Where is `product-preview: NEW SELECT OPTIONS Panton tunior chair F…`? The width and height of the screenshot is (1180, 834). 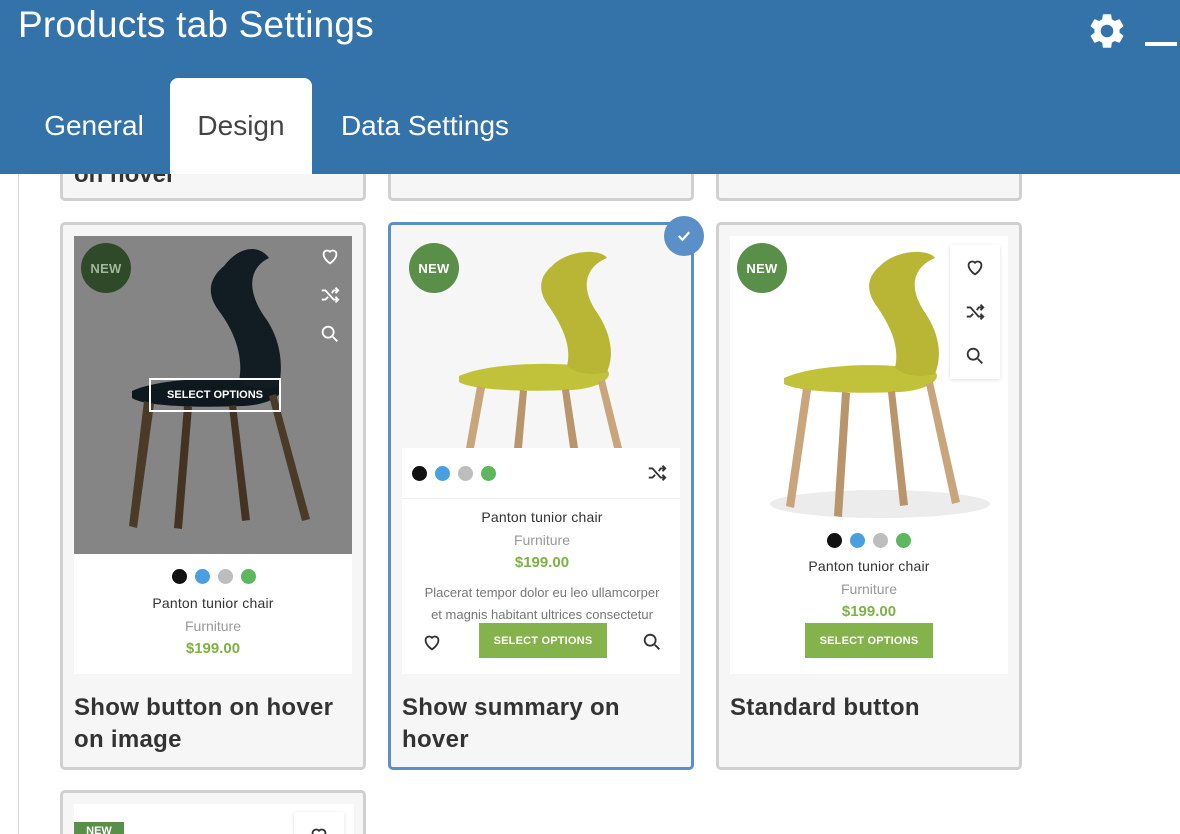
product-preview: NEW SELECT OPTIONS Panton tunior chair F… is located at coordinates (213, 455).